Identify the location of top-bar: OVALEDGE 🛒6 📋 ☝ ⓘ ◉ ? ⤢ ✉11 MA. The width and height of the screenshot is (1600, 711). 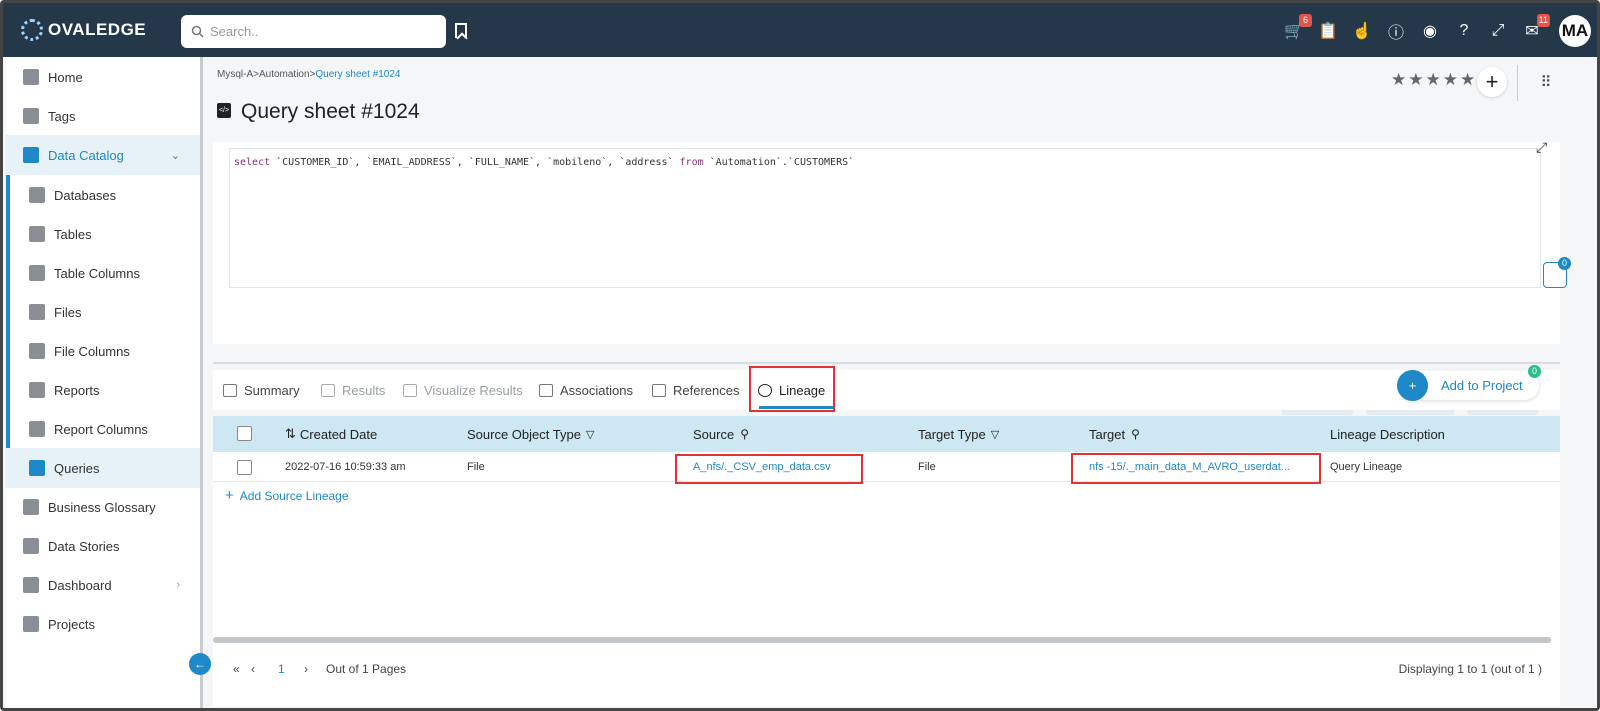
(800, 30).